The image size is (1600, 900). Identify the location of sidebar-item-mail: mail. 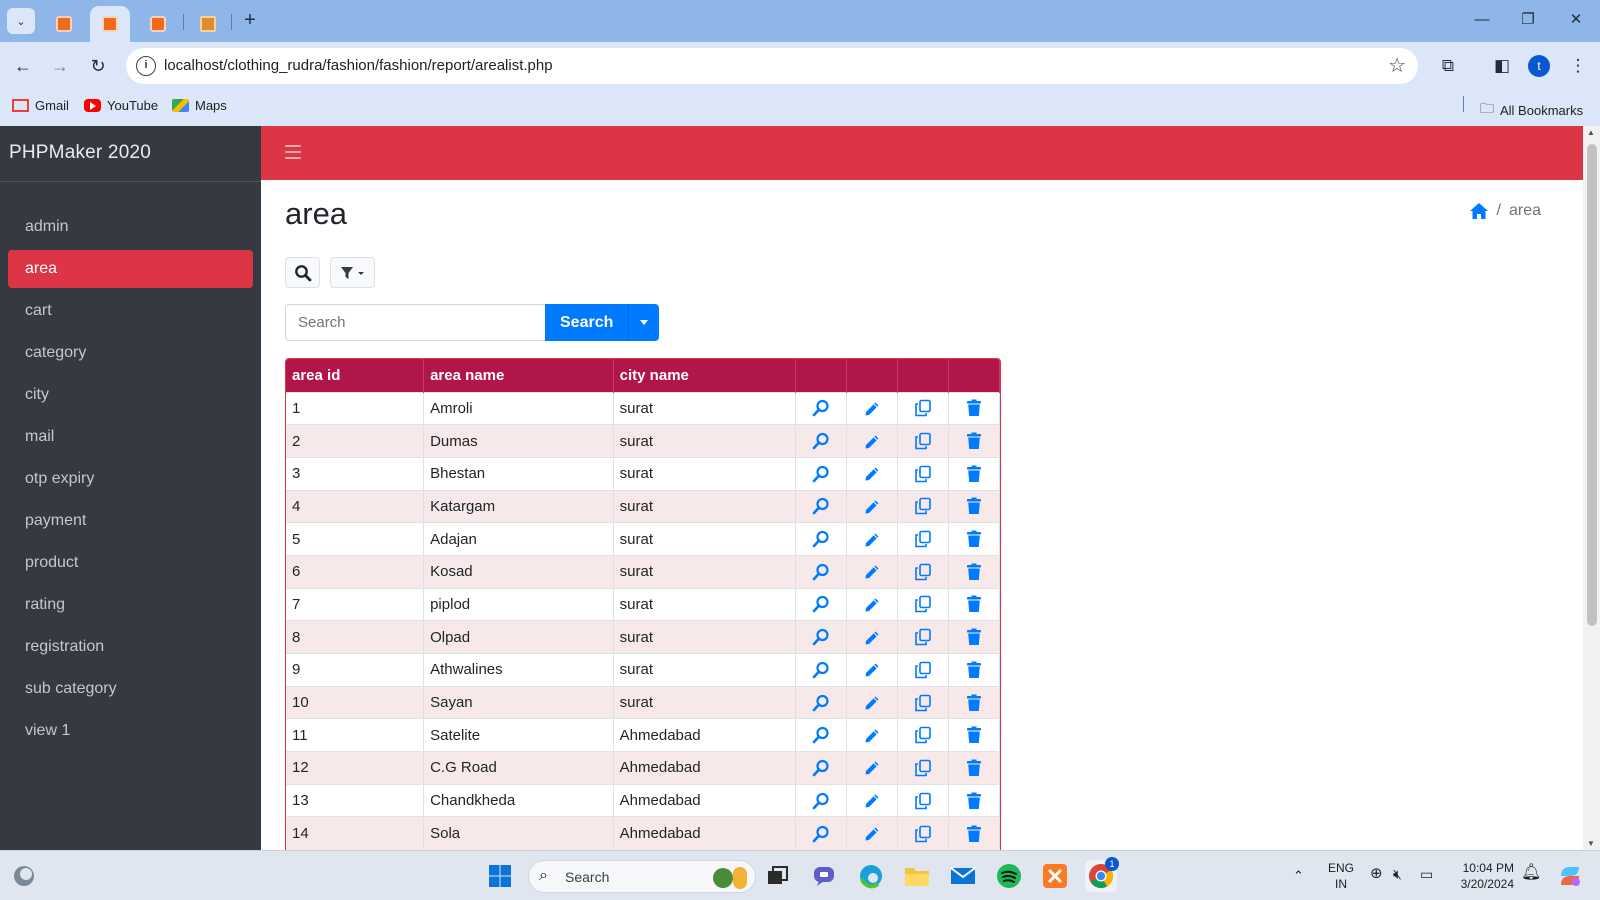
(130, 437).